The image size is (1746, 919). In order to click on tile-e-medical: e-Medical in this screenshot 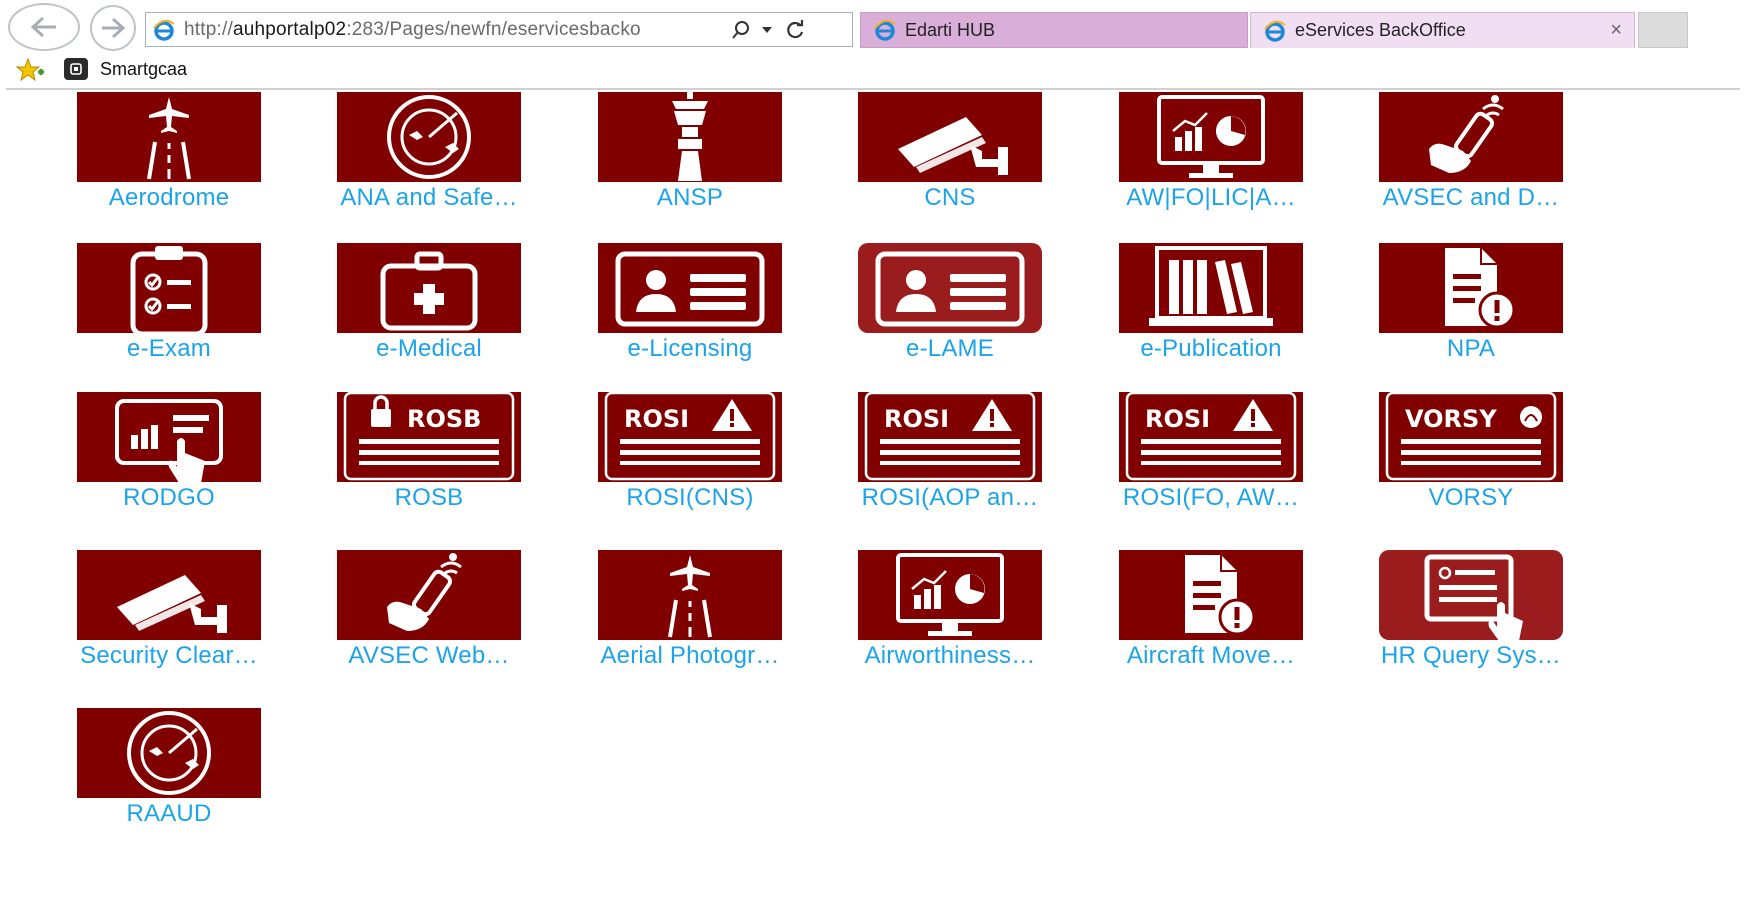, I will do `click(429, 310)`.